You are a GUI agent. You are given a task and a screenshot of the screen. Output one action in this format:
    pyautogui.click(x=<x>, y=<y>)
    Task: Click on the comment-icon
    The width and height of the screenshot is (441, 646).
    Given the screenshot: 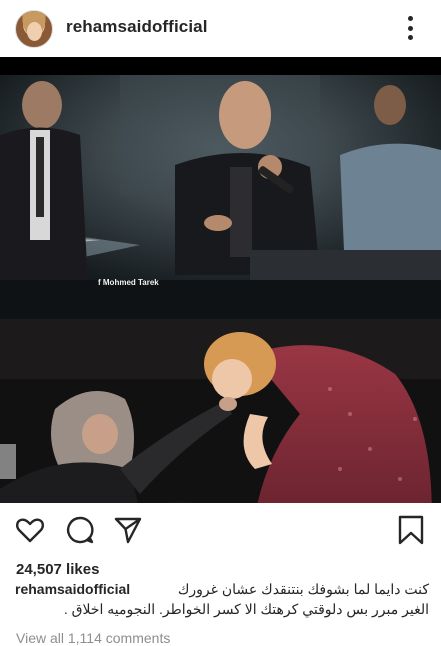 What is the action you would take?
    pyautogui.click(x=80, y=530)
    